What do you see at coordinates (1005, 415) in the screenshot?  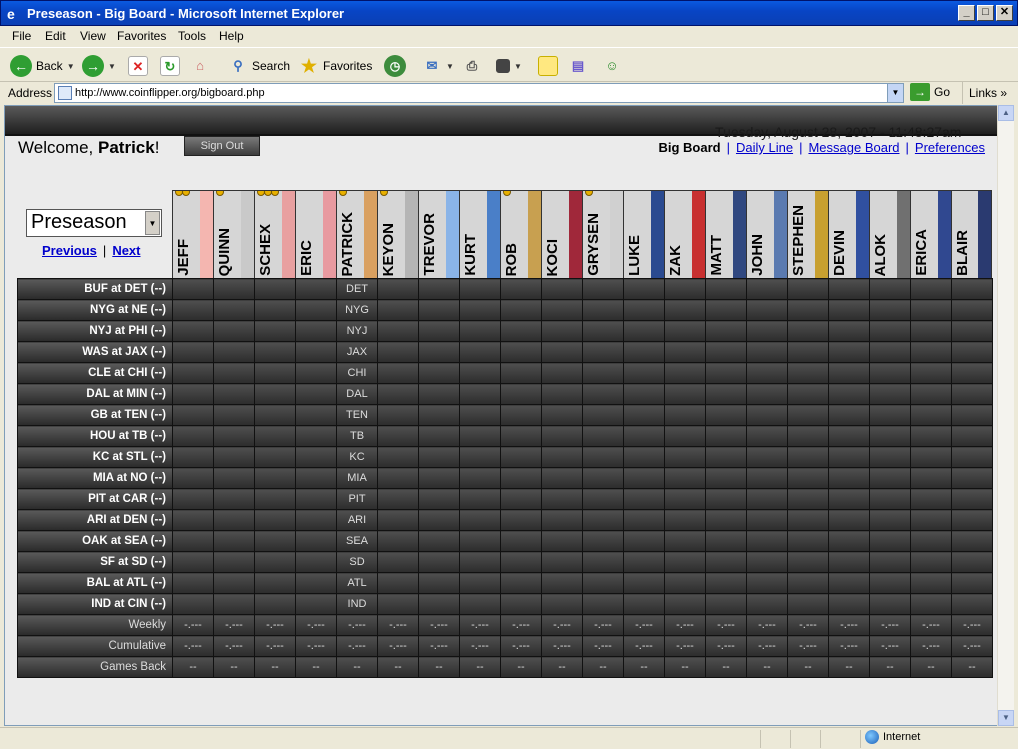 I see `vertical-scrollbar: ▲ ▼` at bounding box center [1005, 415].